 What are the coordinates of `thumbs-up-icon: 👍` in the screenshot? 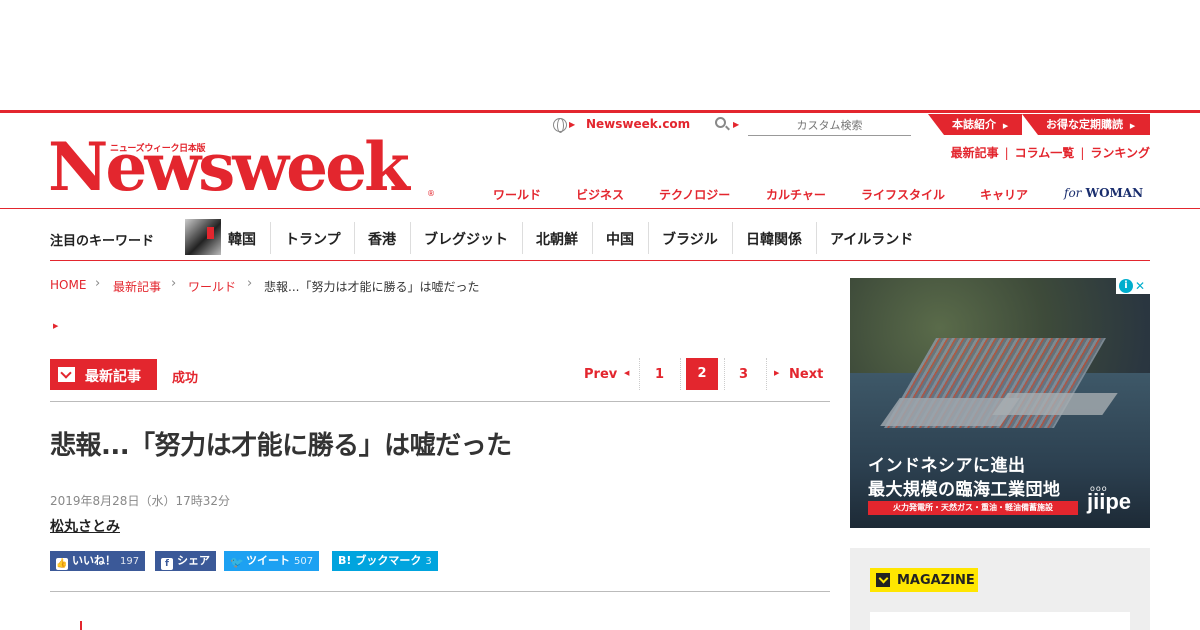 It's located at (62, 564).